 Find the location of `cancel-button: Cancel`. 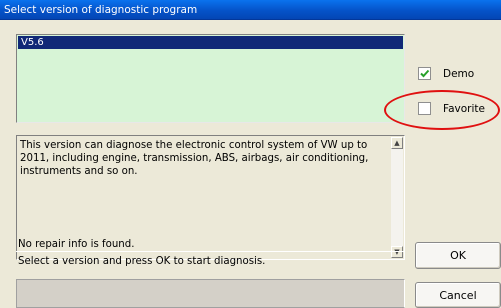

cancel-button: Cancel is located at coordinates (458, 295).